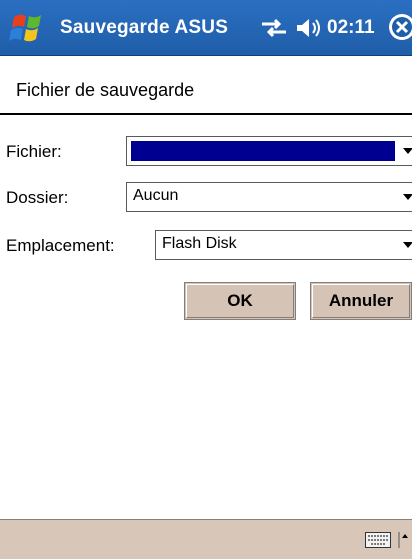 The image size is (412, 559). Describe the element at coordinates (37, 197) in the screenshot. I see `dossier-label: Dossier:` at that location.